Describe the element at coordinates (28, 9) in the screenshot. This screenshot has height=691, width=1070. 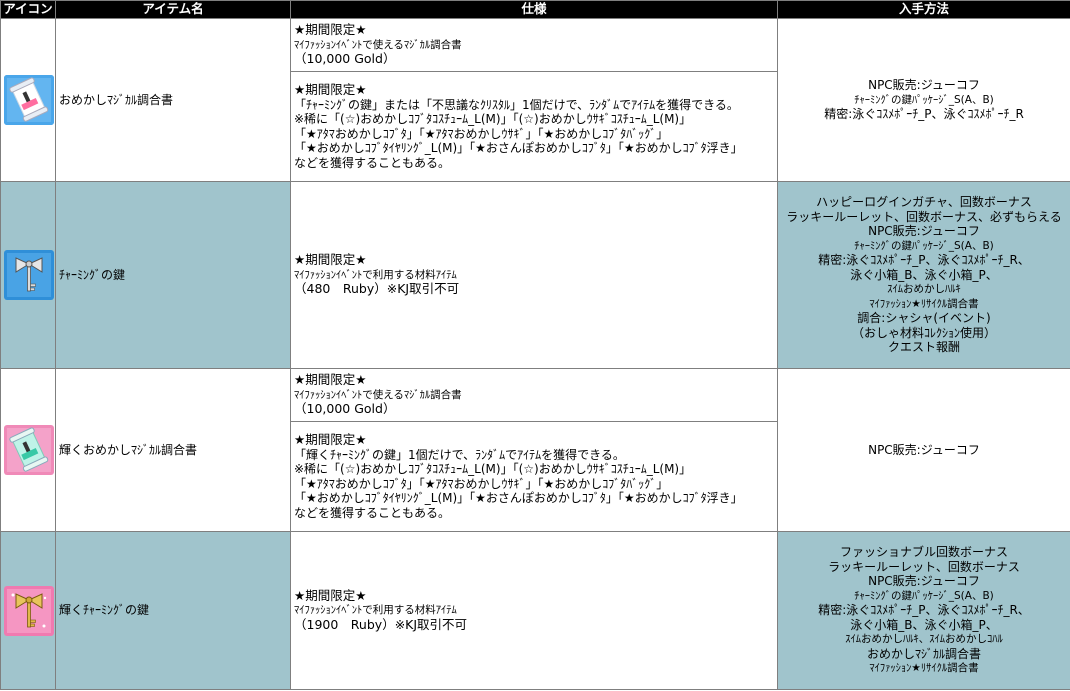
I see `header-icon: アイコン` at that location.